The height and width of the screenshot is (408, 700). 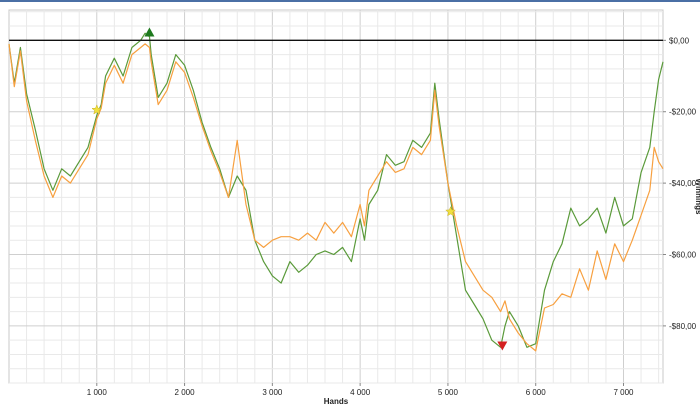 I want to click on x-tick-label: 1 000, so click(x=97, y=392).